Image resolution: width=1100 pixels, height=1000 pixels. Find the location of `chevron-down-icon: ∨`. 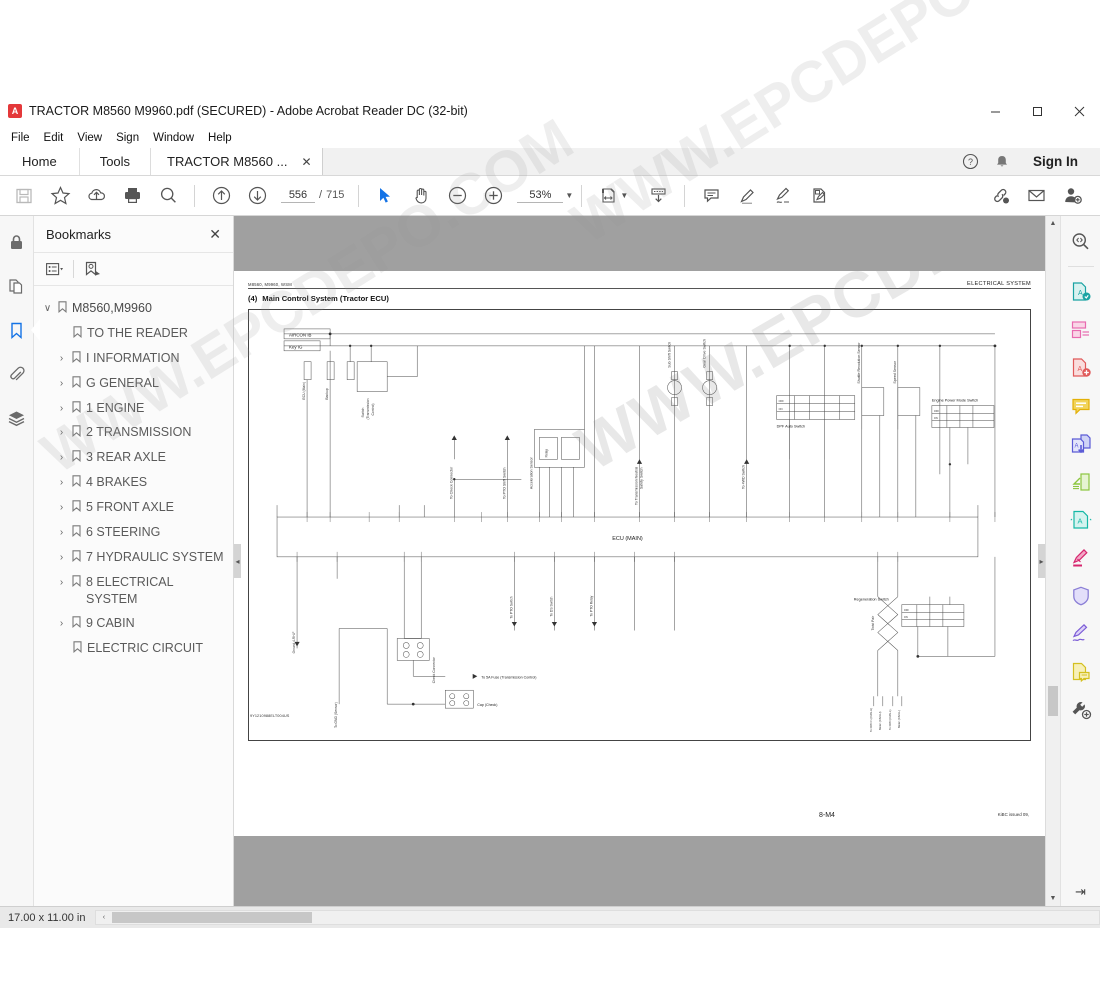

chevron-down-icon: ∨ is located at coordinates (47, 308).